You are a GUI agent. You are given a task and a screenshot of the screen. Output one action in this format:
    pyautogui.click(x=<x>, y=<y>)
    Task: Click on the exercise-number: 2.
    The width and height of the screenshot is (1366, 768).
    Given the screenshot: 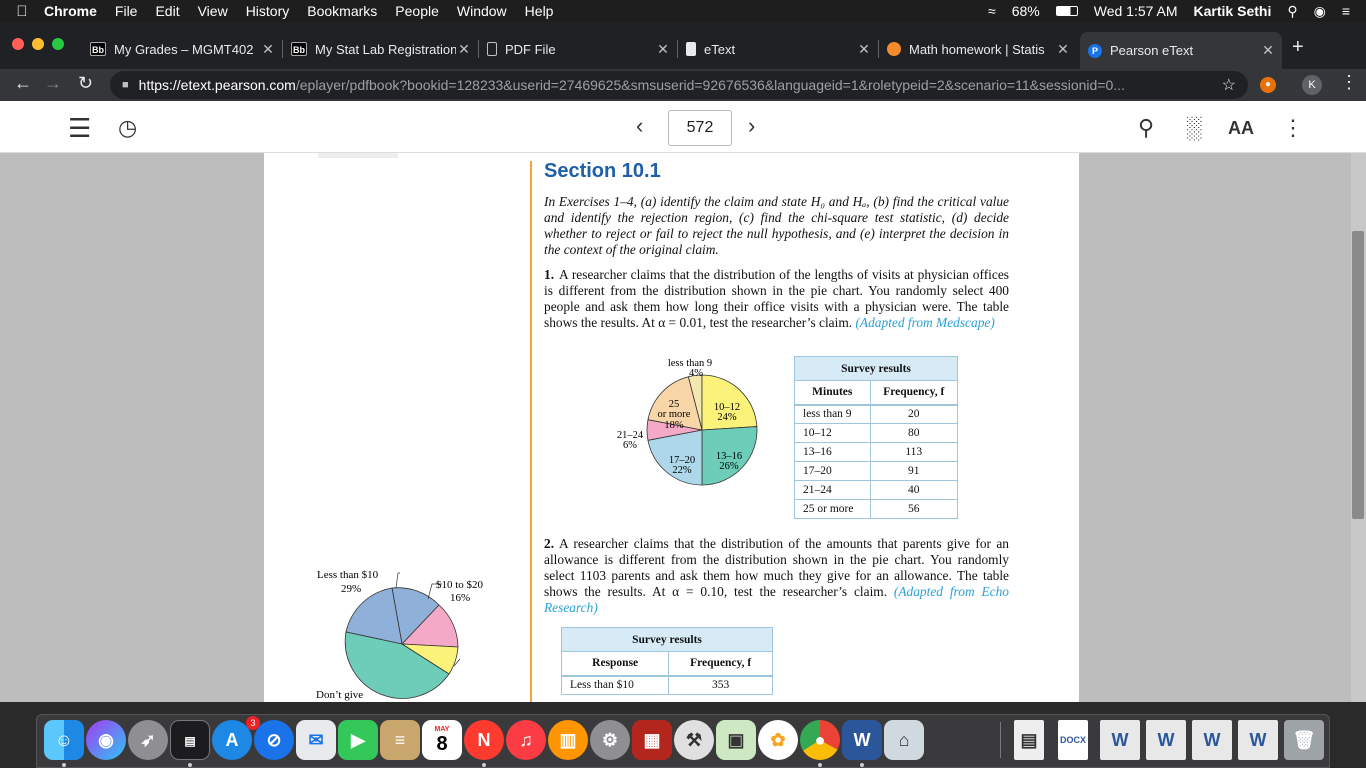 What is the action you would take?
    pyautogui.click(x=549, y=543)
    